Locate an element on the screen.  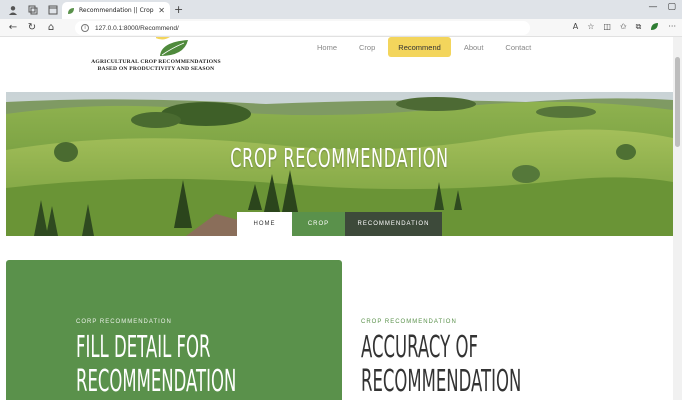
right-section-eyebrow: CROP RECOMMENDATION is located at coordinates (409, 322).